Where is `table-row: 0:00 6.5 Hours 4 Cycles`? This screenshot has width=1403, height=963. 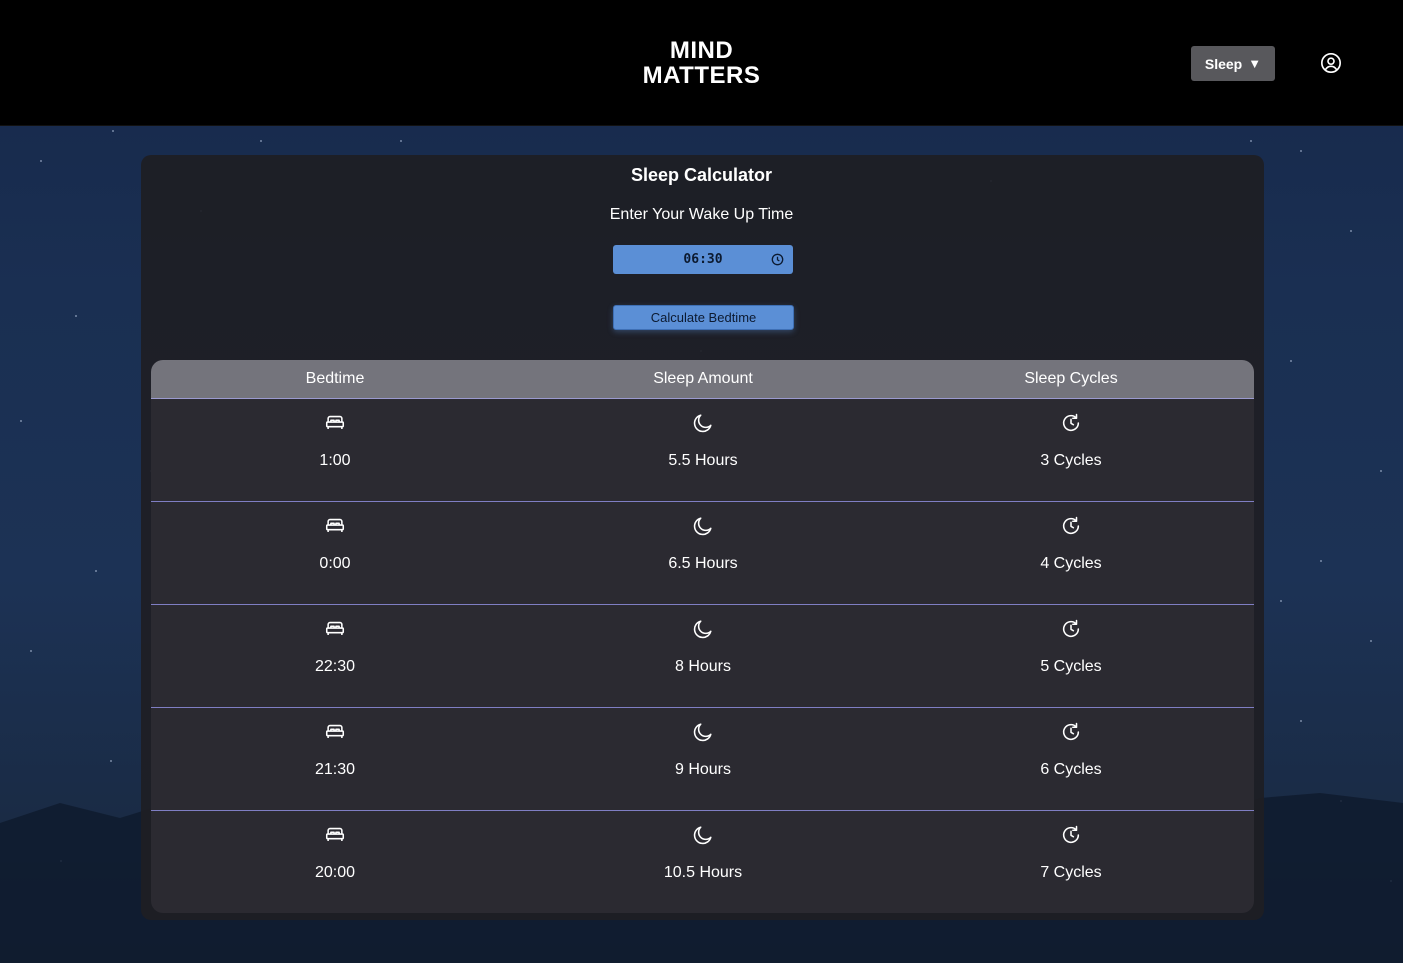 table-row: 0:00 6.5 Hours 4 Cycles is located at coordinates (702, 553).